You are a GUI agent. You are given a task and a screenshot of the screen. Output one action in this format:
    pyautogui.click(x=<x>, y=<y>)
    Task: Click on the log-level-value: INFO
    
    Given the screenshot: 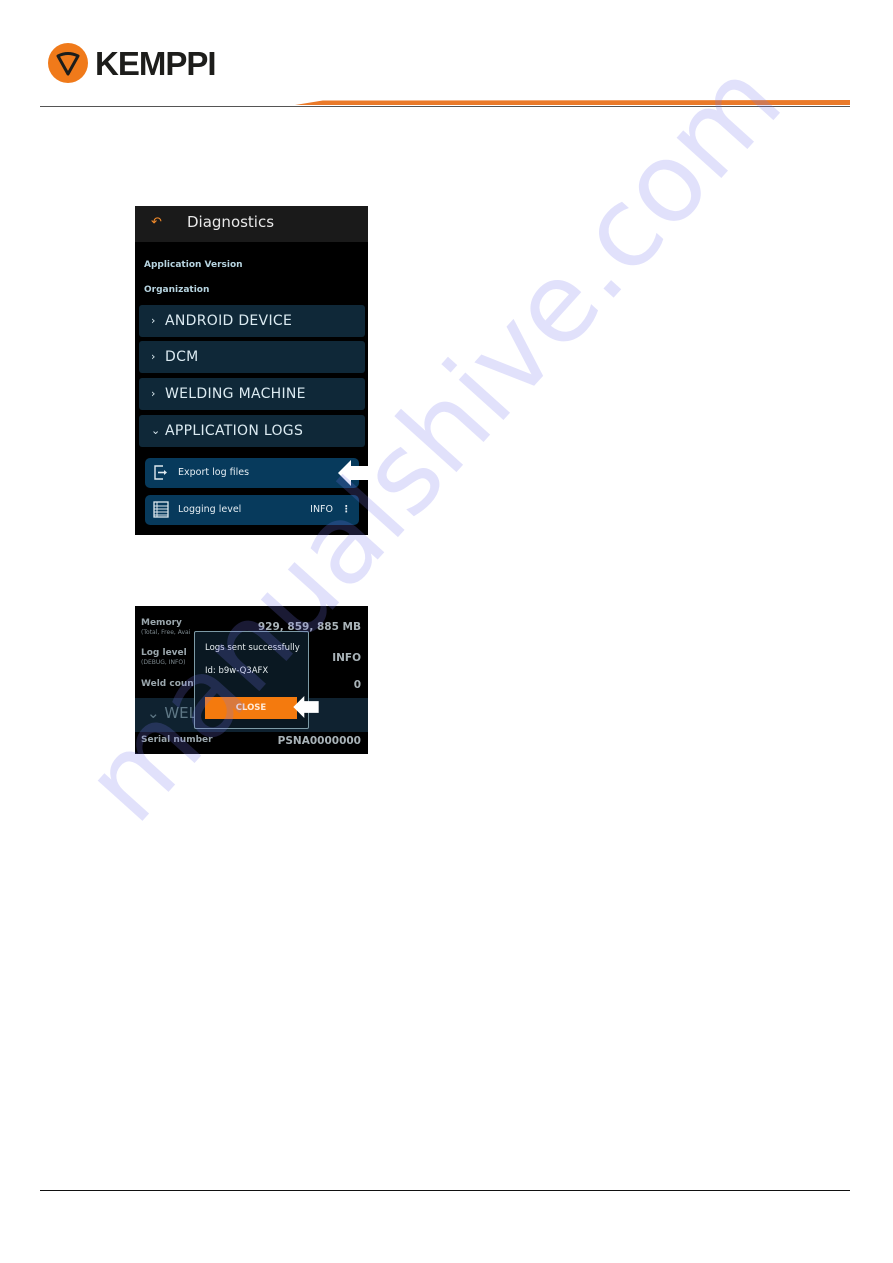 What is the action you would take?
    pyautogui.click(x=346, y=658)
    